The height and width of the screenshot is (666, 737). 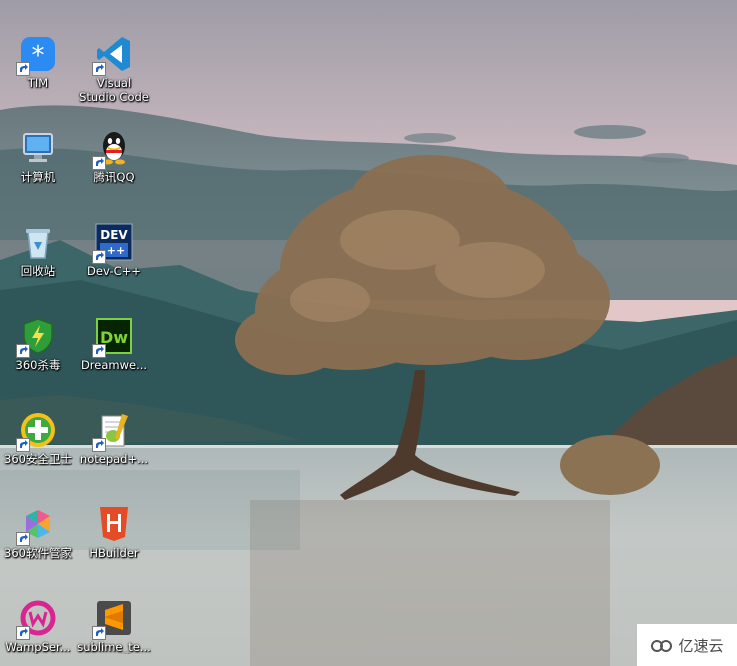 I want to click on icon-label: 360杀毒, so click(x=38, y=365).